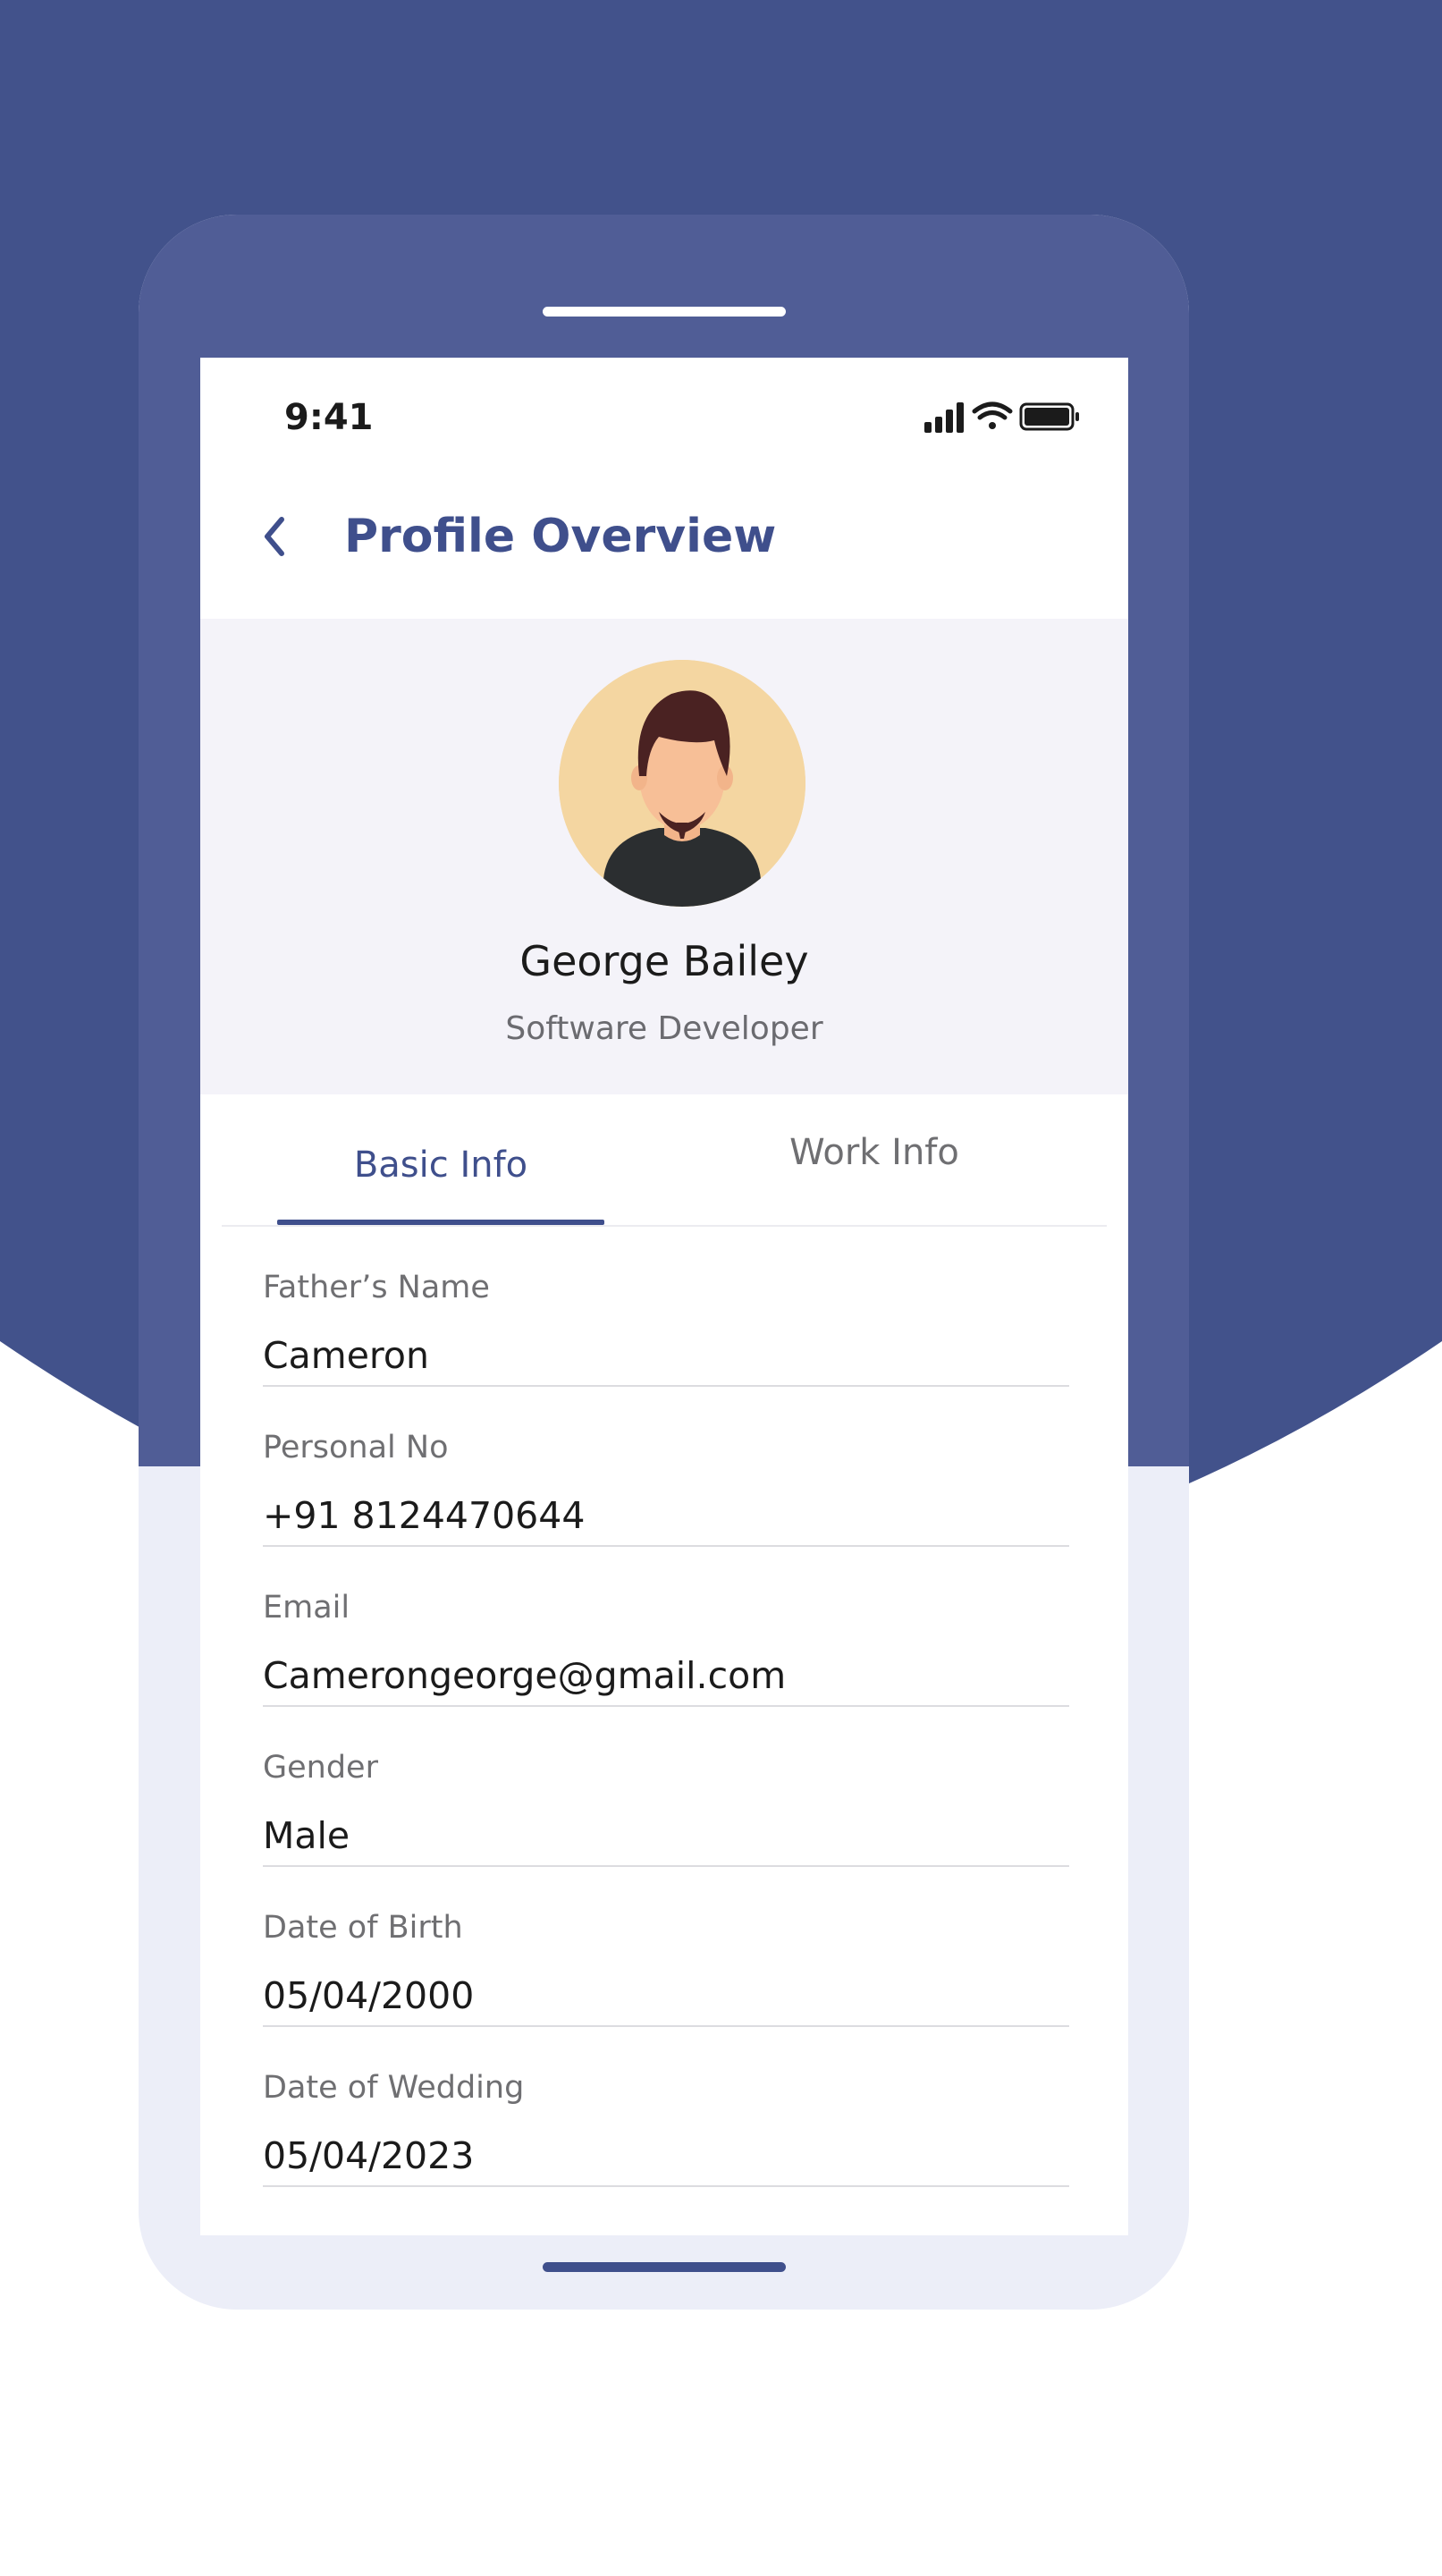 Image resolution: width=1442 pixels, height=2576 pixels. Describe the element at coordinates (1049, 416) in the screenshot. I see `battery-icon` at that location.